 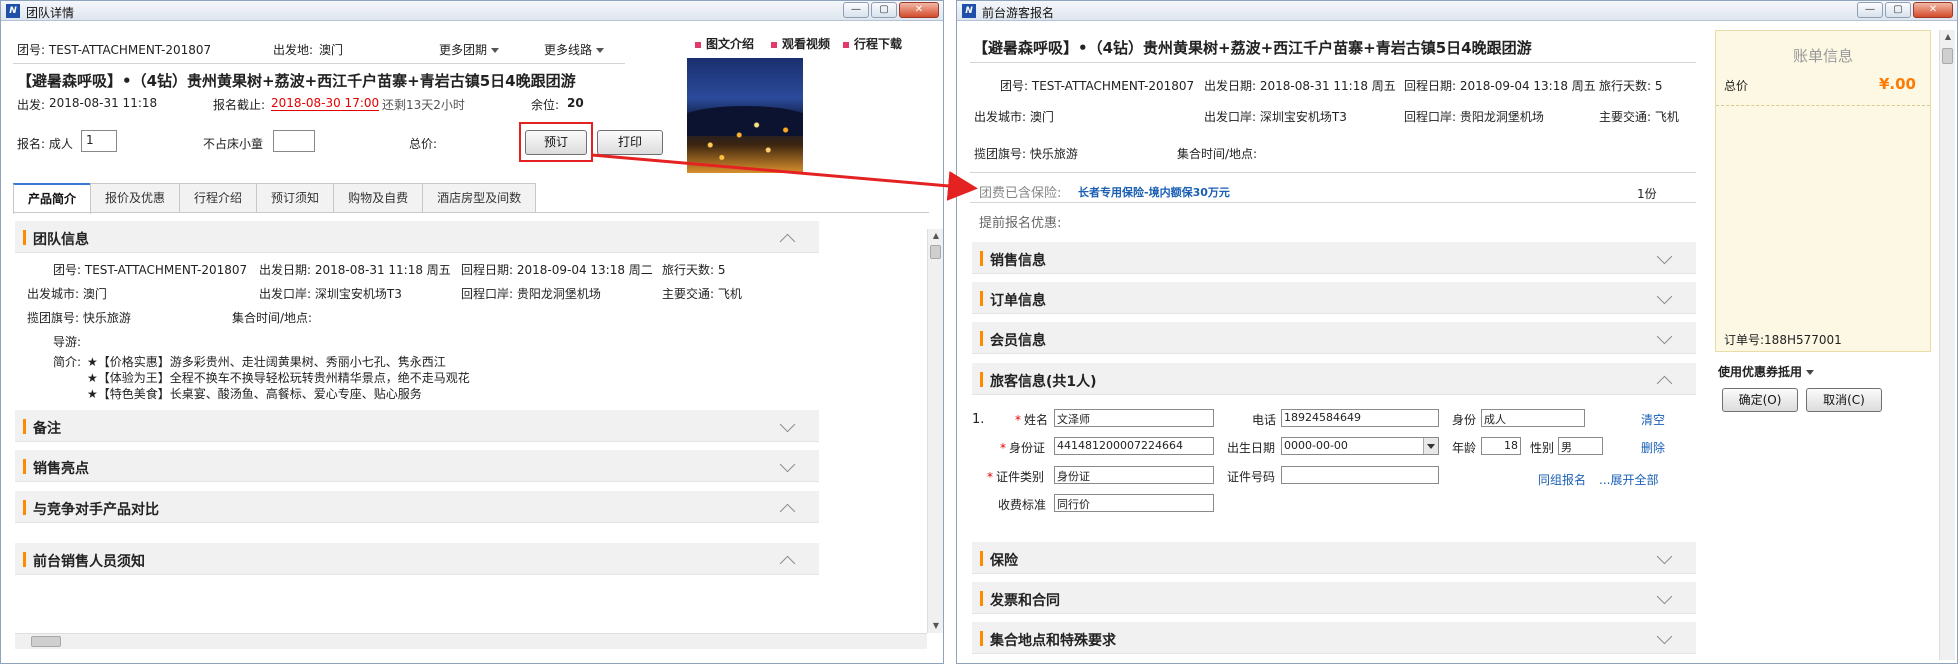 I want to click on bill-panel: 账单信息 总价 ¥.00 订单号:188H577001, so click(x=1823, y=191).